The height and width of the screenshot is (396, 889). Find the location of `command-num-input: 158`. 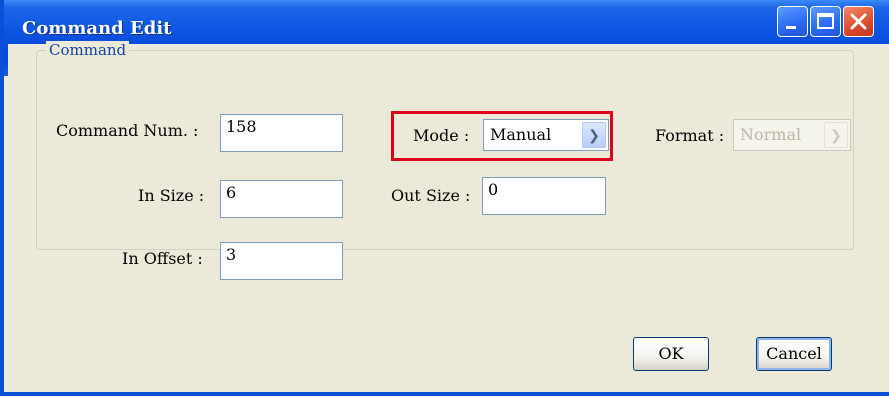

command-num-input: 158 is located at coordinates (281, 133).